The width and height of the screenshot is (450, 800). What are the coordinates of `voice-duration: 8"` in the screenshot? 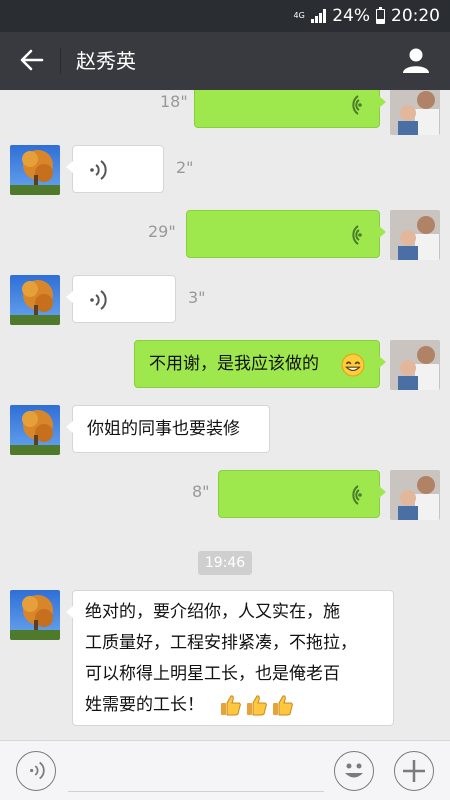 It's located at (201, 491).